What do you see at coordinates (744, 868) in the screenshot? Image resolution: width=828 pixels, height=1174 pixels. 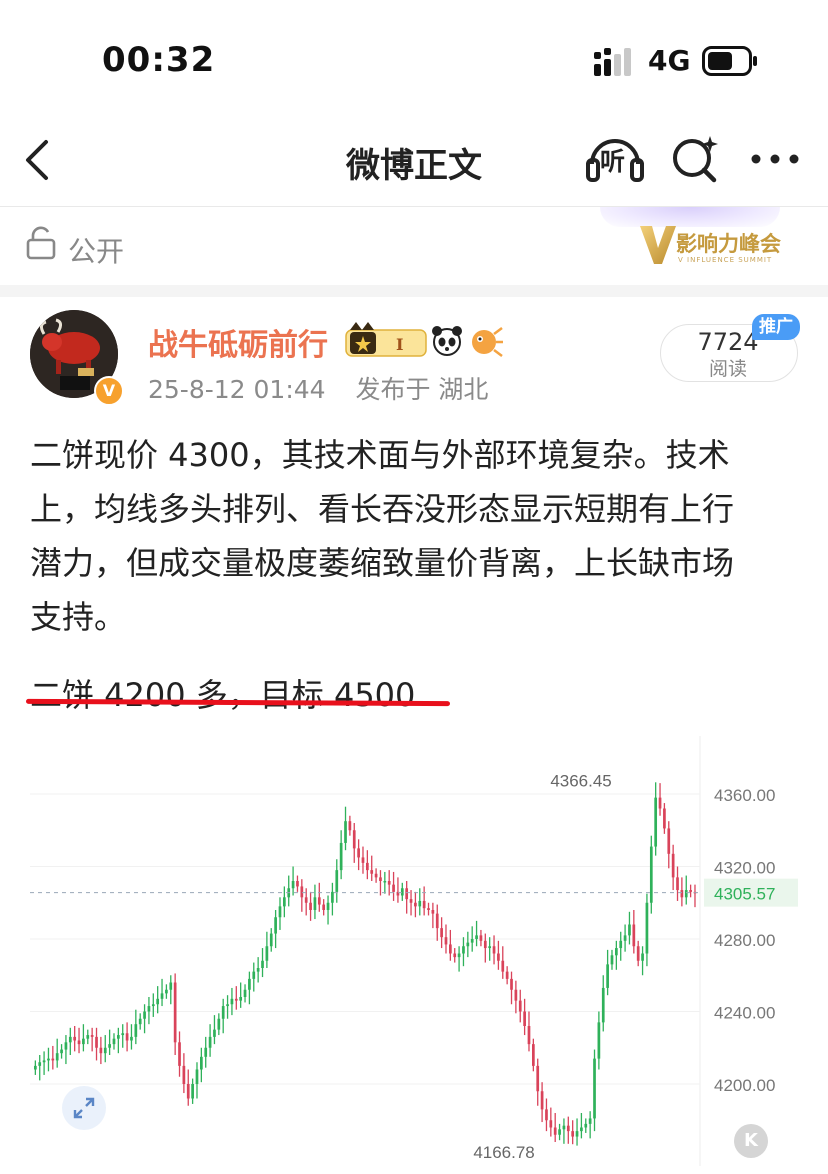 I see `y-tick-label: 4320.00` at bounding box center [744, 868].